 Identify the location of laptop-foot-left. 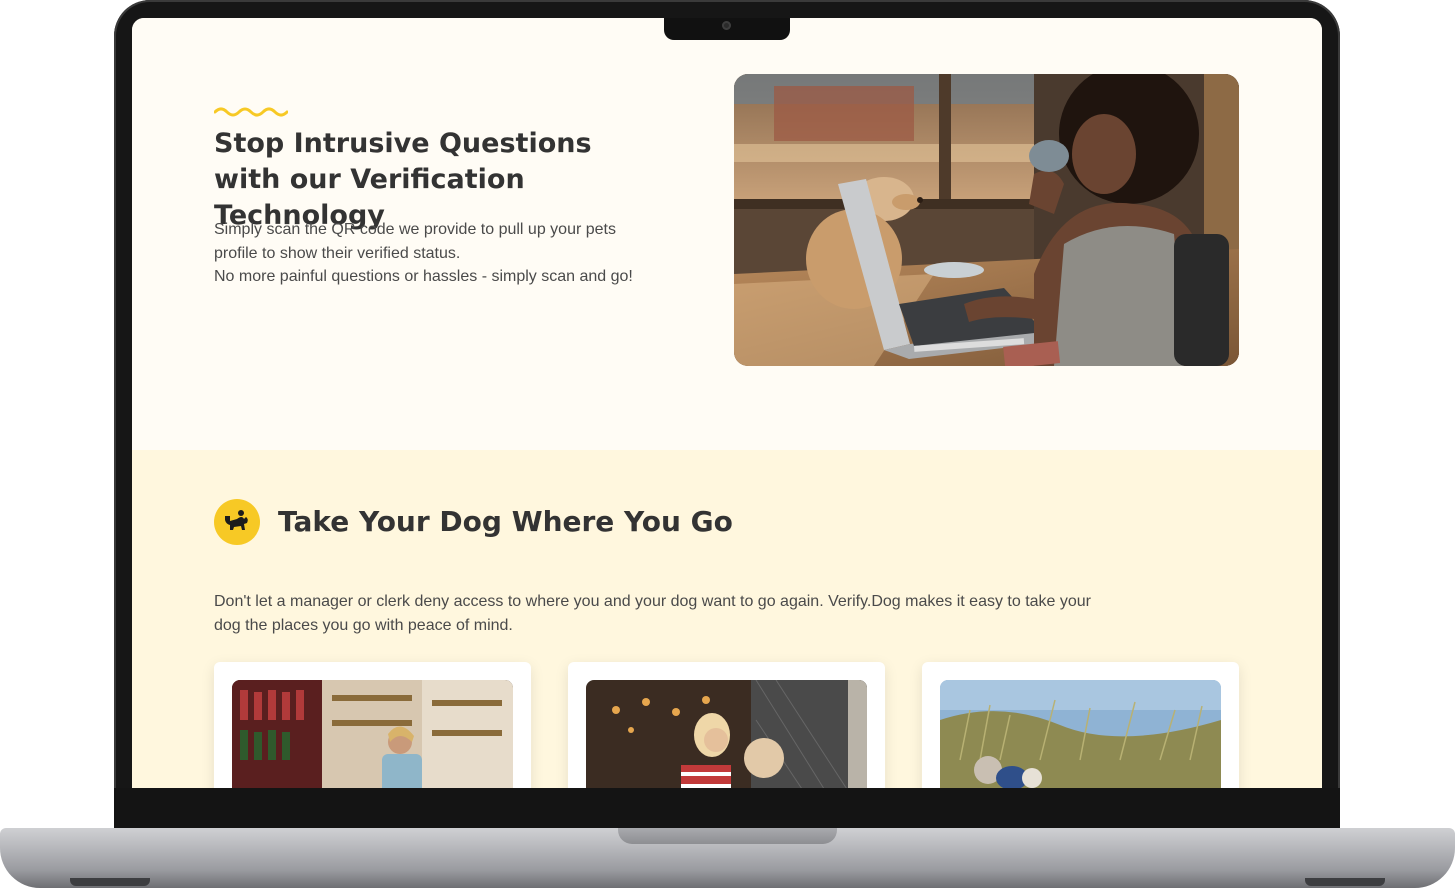
(110, 882).